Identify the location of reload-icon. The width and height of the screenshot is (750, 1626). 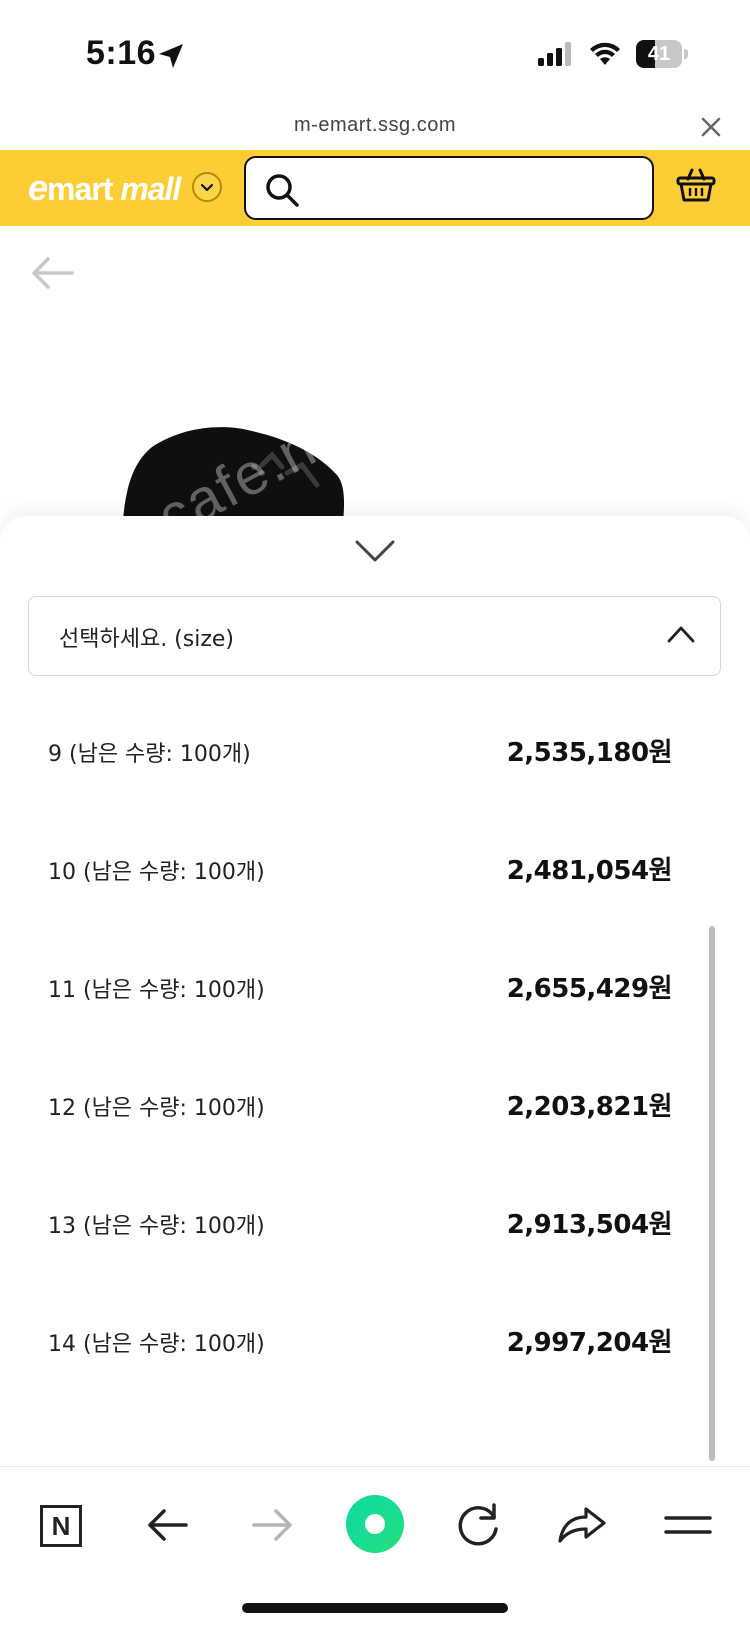
(478, 1524).